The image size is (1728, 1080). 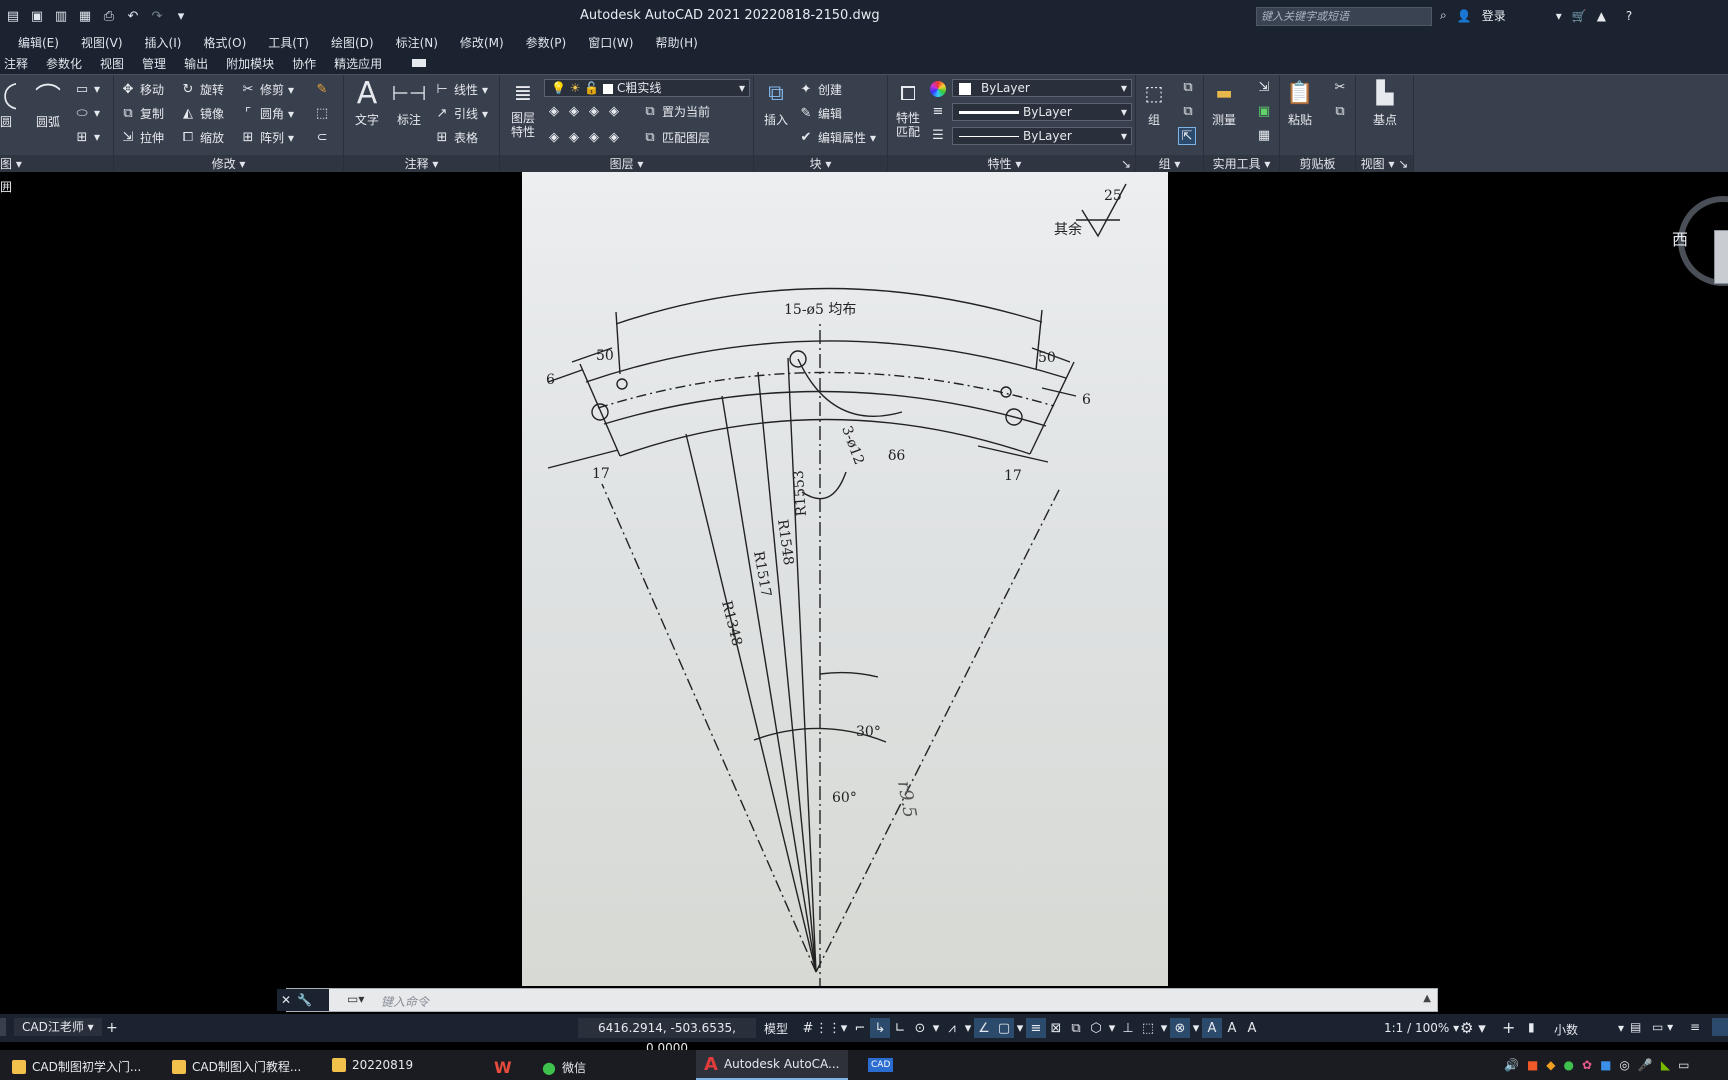 What do you see at coordinates (13, 16) in the screenshot?
I see `save-icon: ▤` at bounding box center [13, 16].